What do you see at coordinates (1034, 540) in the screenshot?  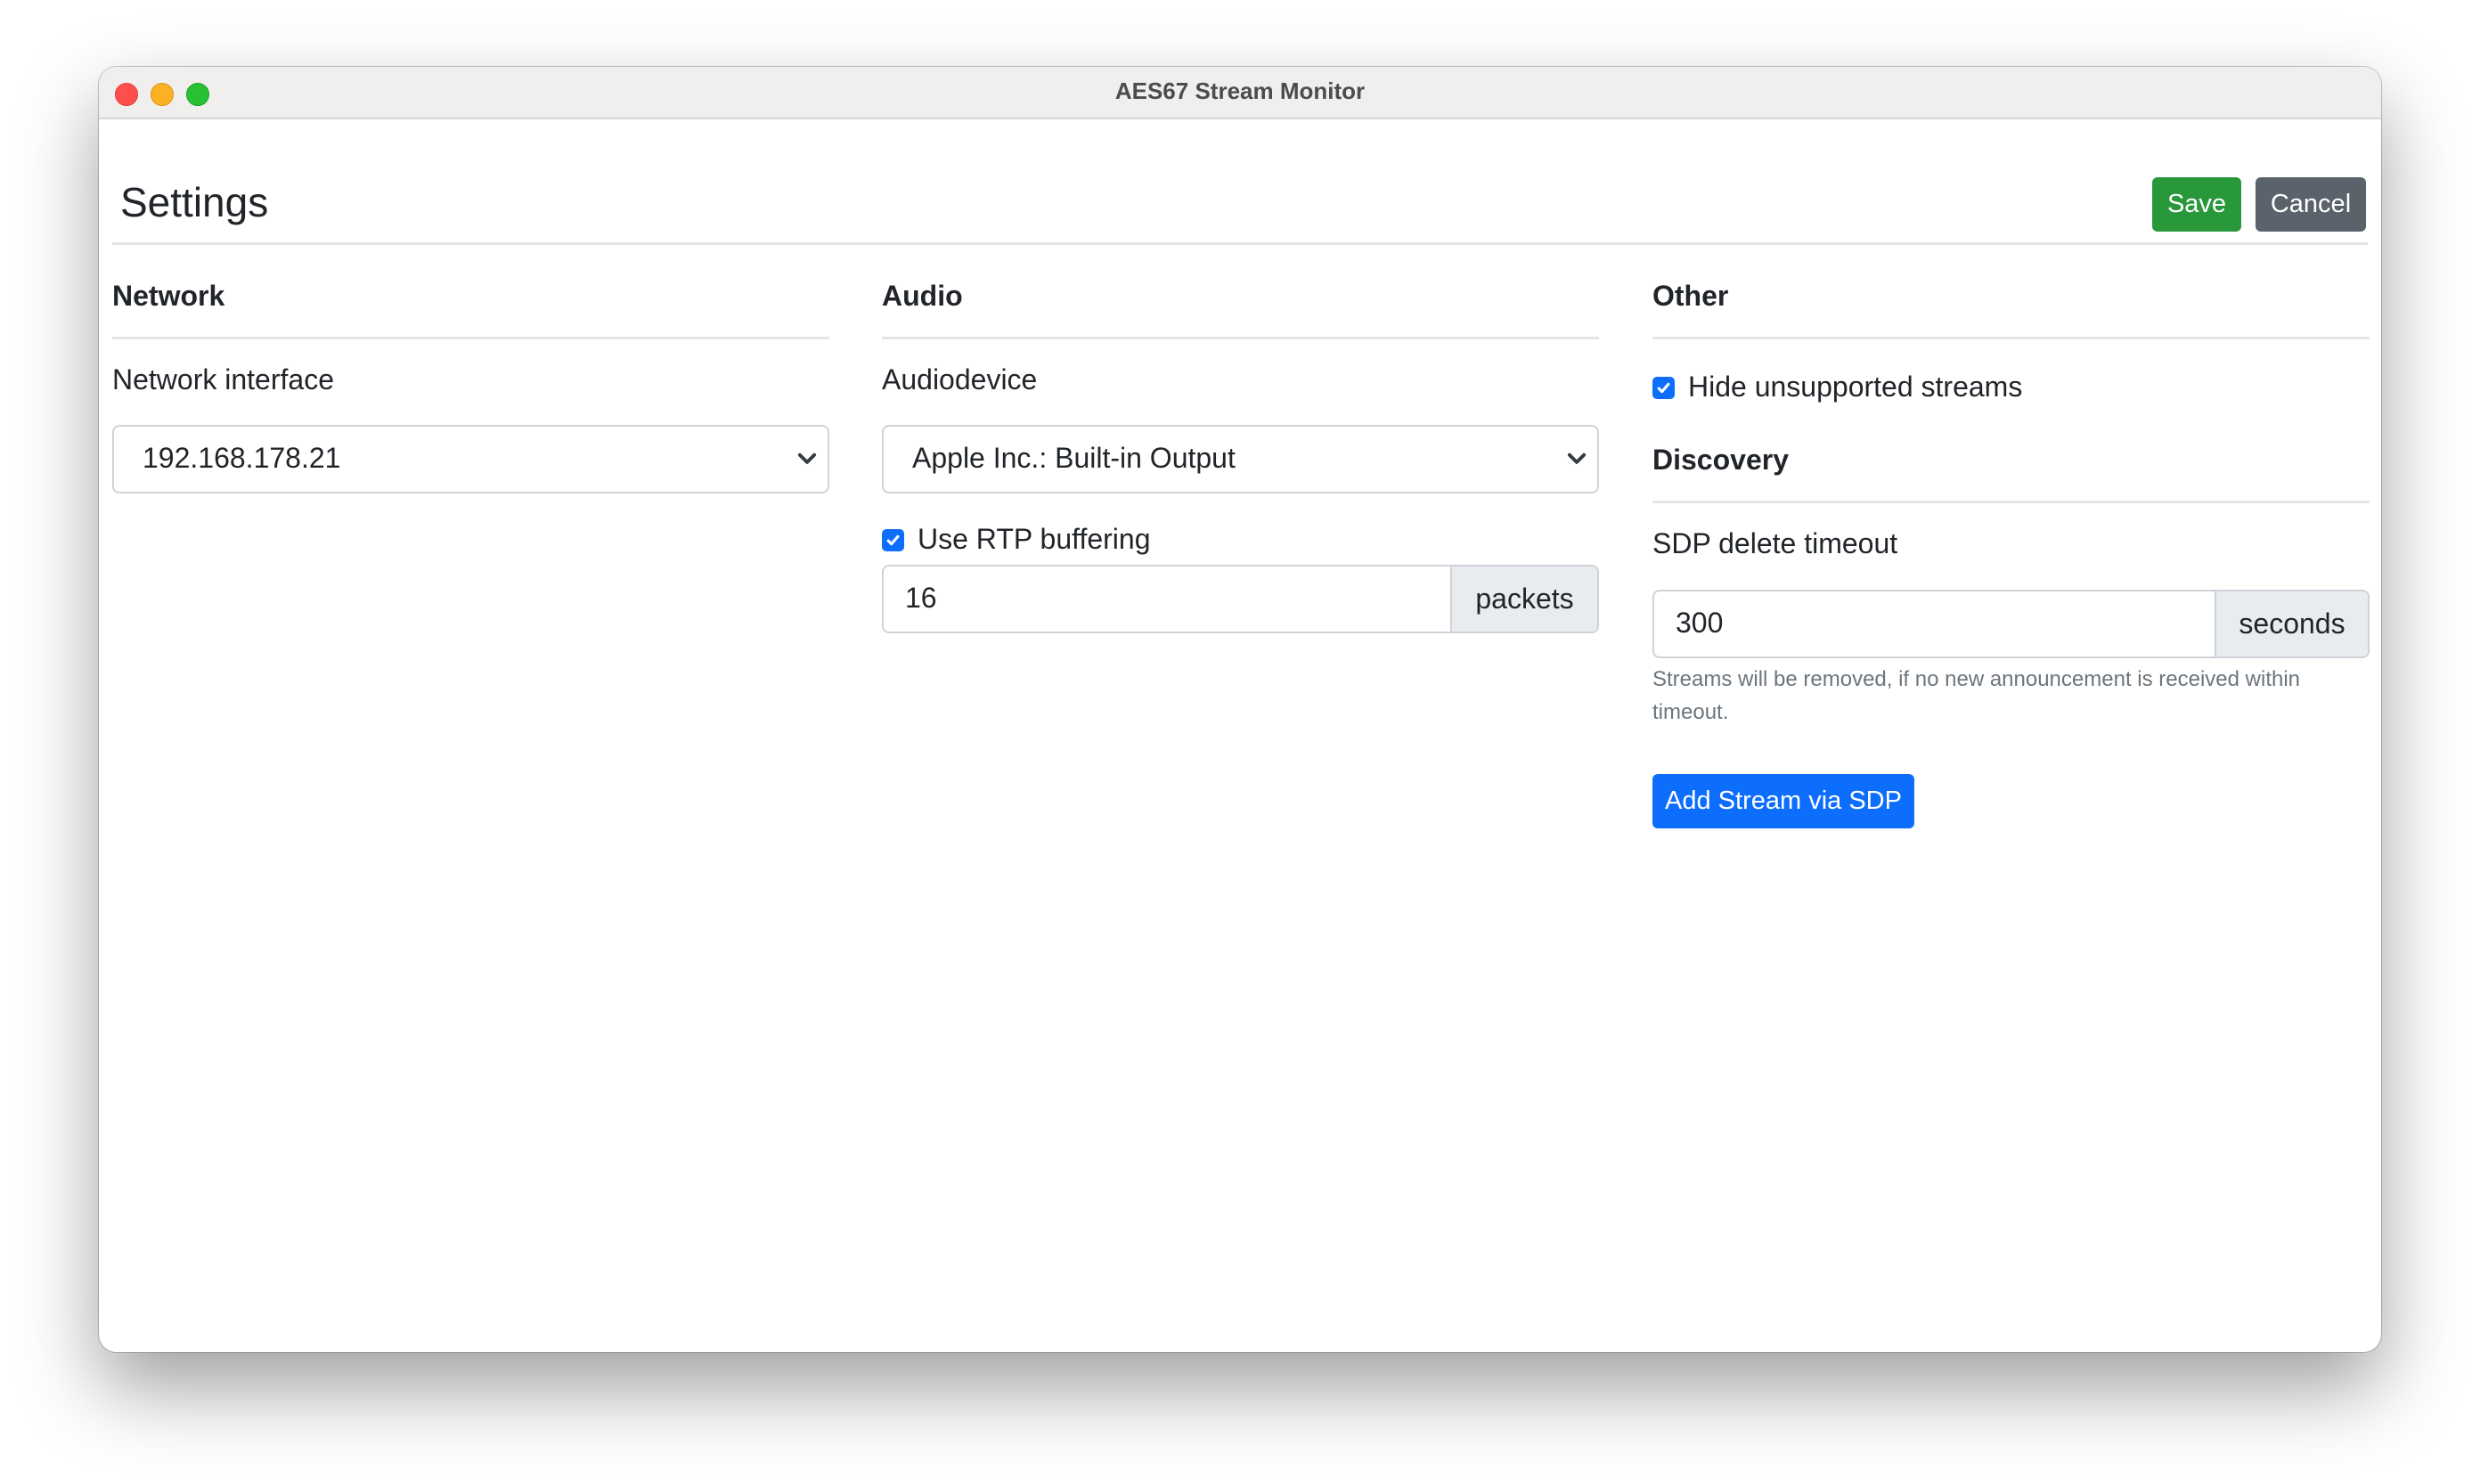 I see `rtp-buffering-label: Use RTP buffering` at bounding box center [1034, 540].